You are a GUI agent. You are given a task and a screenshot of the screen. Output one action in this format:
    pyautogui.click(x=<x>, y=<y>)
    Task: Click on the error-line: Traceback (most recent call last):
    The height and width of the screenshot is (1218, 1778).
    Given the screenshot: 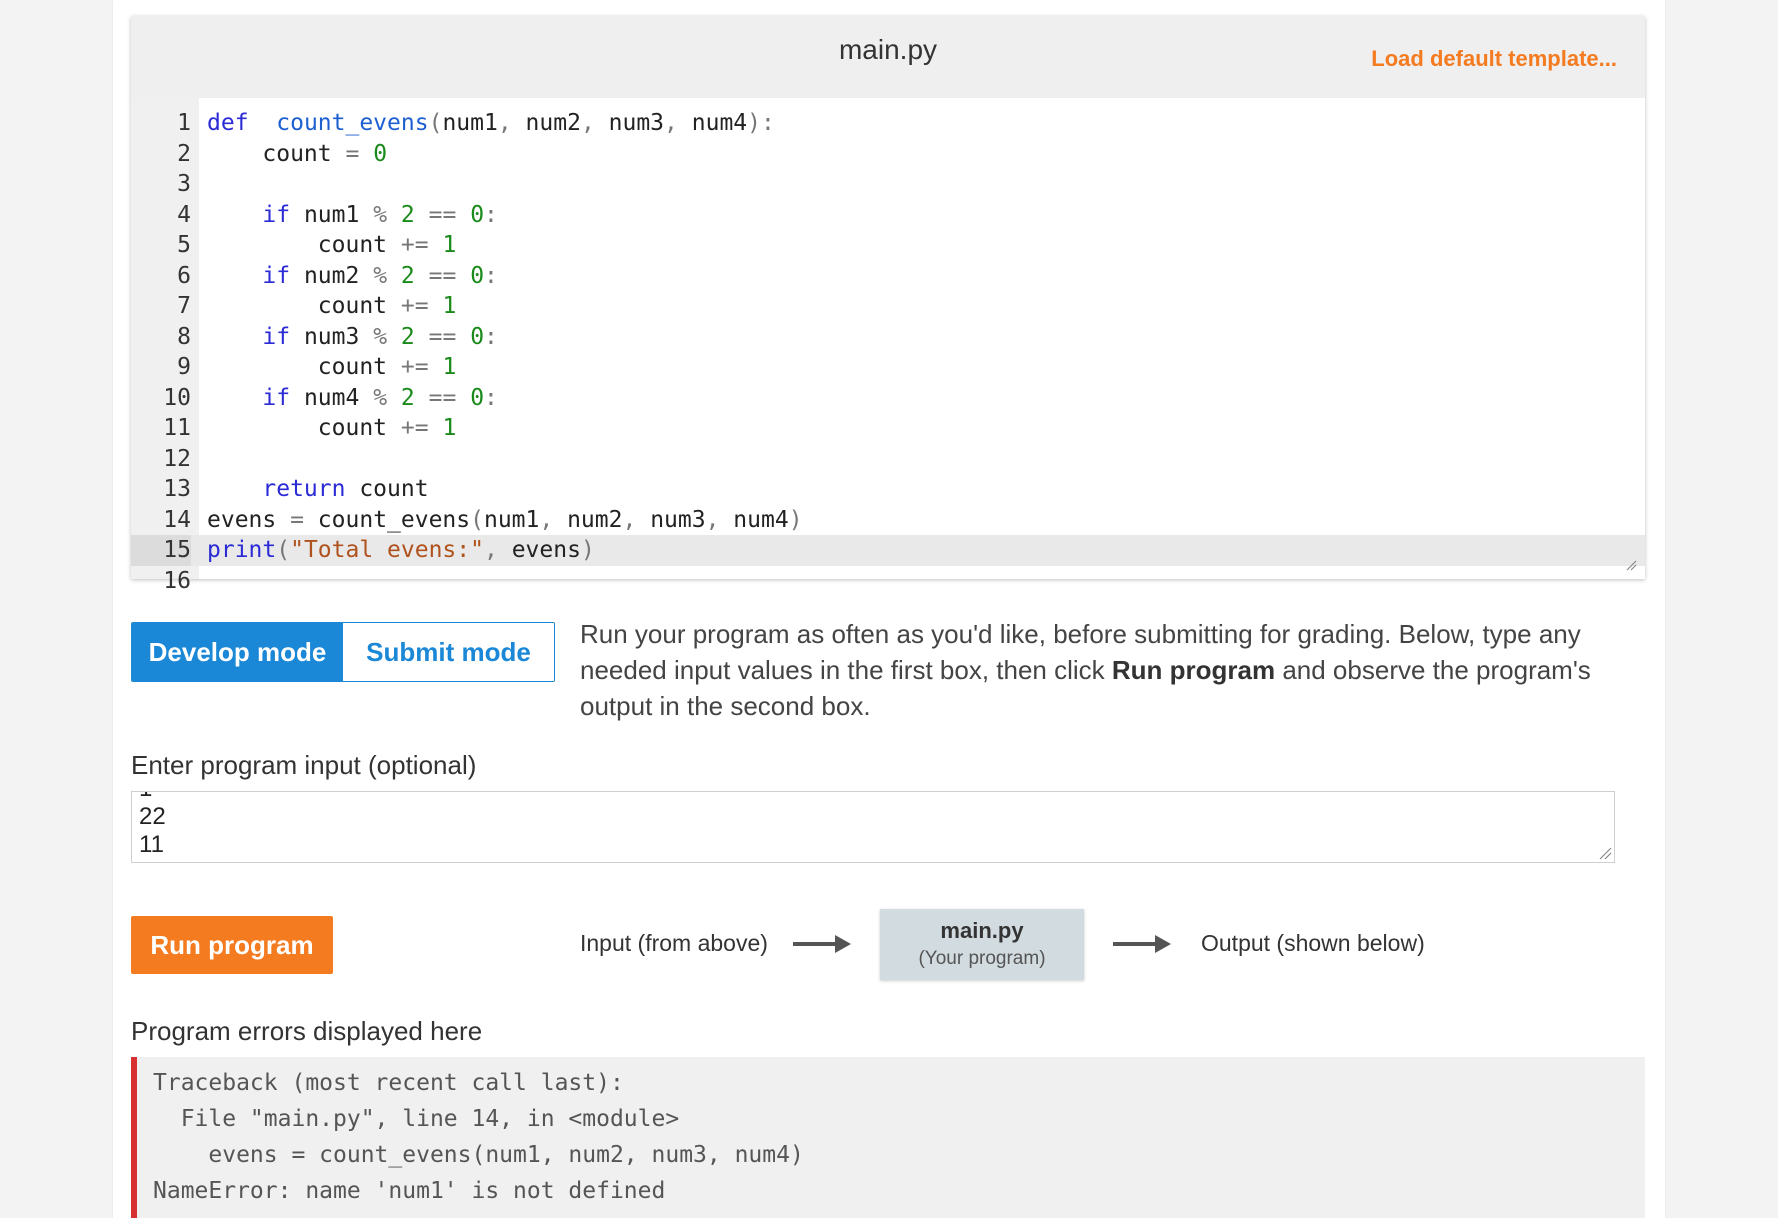 What is the action you would take?
    pyautogui.click(x=388, y=1083)
    